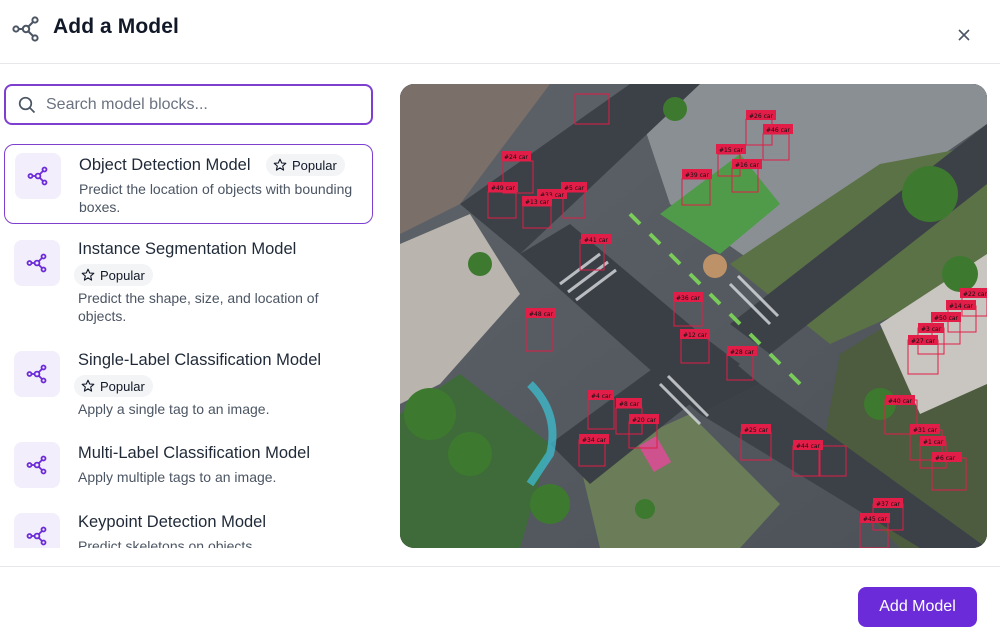 This screenshot has height=638, width=1000. Describe the element at coordinates (25, 29) in the screenshot. I see `model-graph-icon` at that location.